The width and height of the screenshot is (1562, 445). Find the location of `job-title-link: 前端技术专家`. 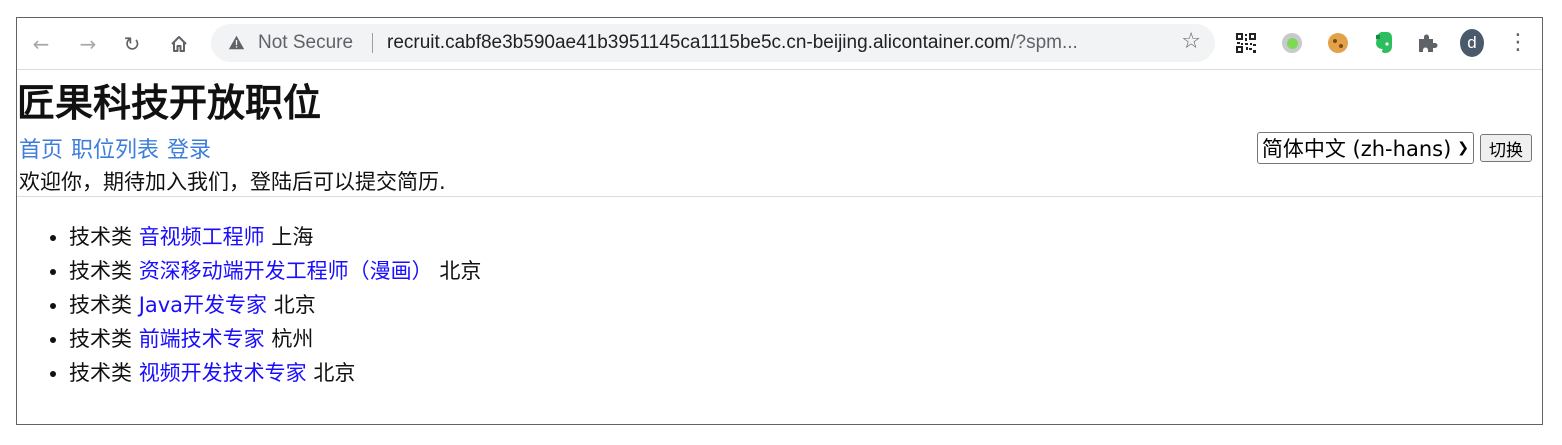

job-title-link: 前端技术专家 is located at coordinates (202, 339).